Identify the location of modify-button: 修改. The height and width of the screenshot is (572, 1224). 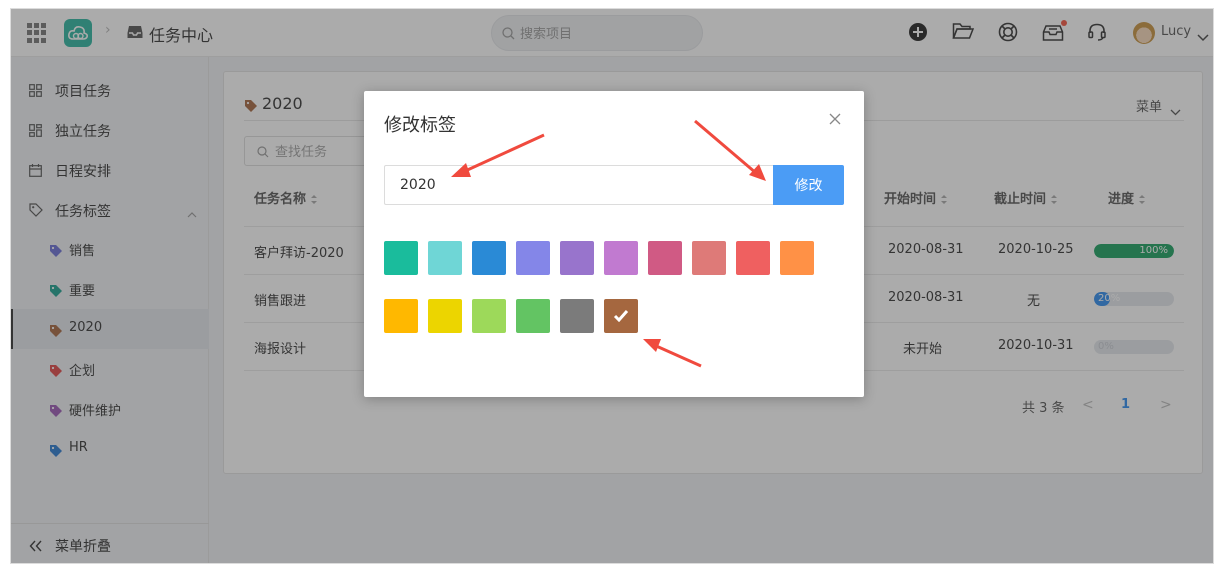
(808, 185).